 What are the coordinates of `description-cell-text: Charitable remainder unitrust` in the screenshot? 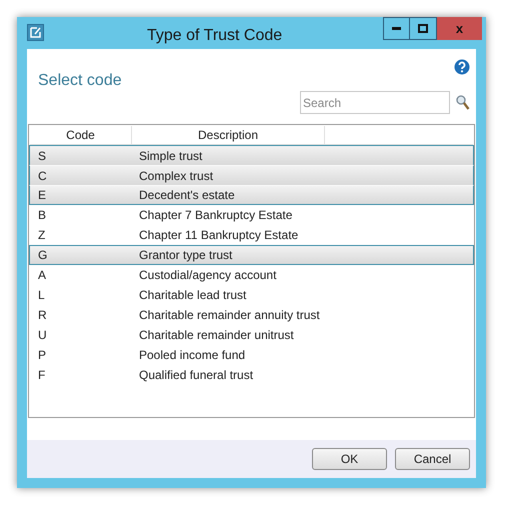 It's located at (216, 335).